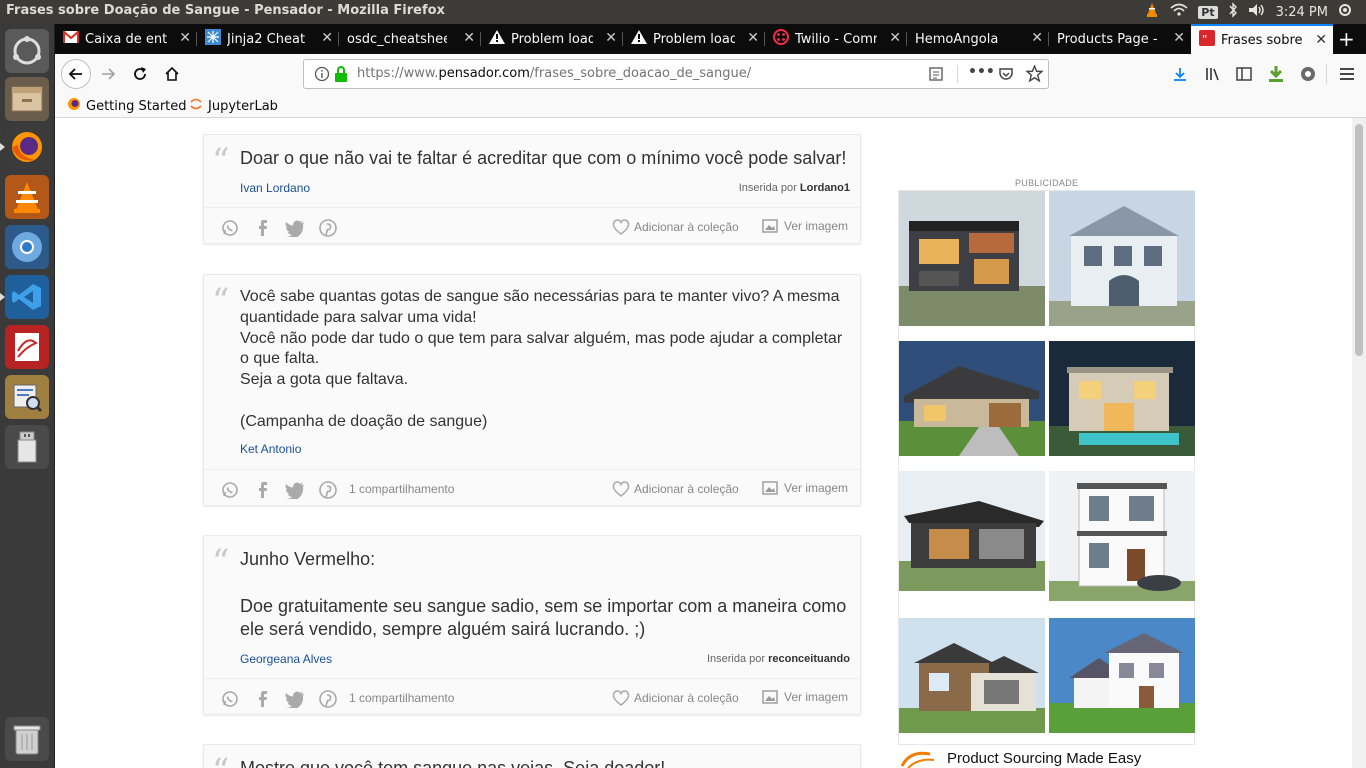 The image size is (1366, 768). What do you see at coordinates (27, 447) in the screenshot?
I see `usb-drive-icon` at bounding box center [27, 447].